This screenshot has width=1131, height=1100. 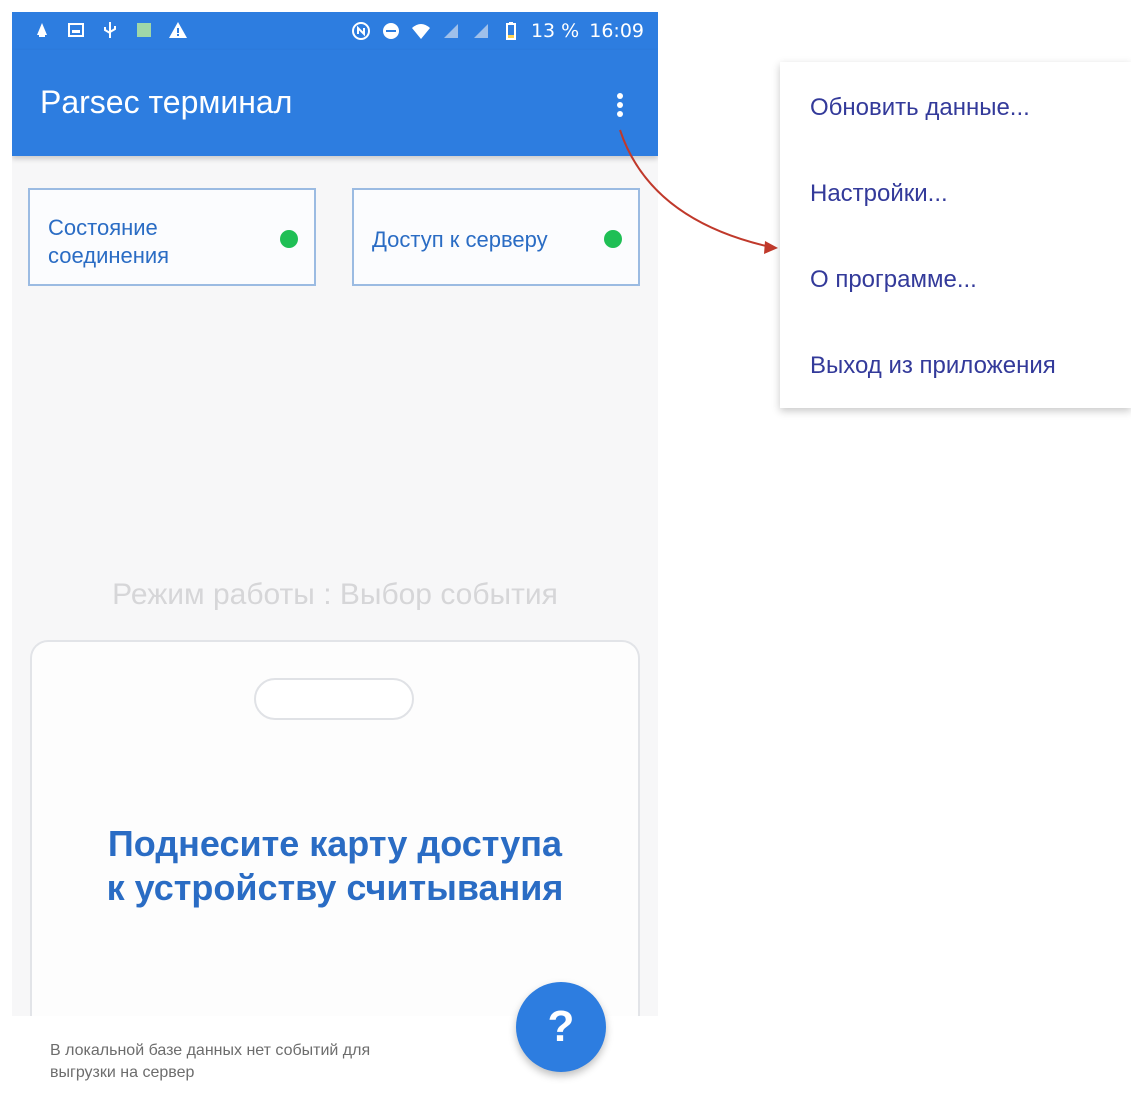 I want to click on snackbar-line-2: выгрузки на сервер, so click(x=122, y=1072).